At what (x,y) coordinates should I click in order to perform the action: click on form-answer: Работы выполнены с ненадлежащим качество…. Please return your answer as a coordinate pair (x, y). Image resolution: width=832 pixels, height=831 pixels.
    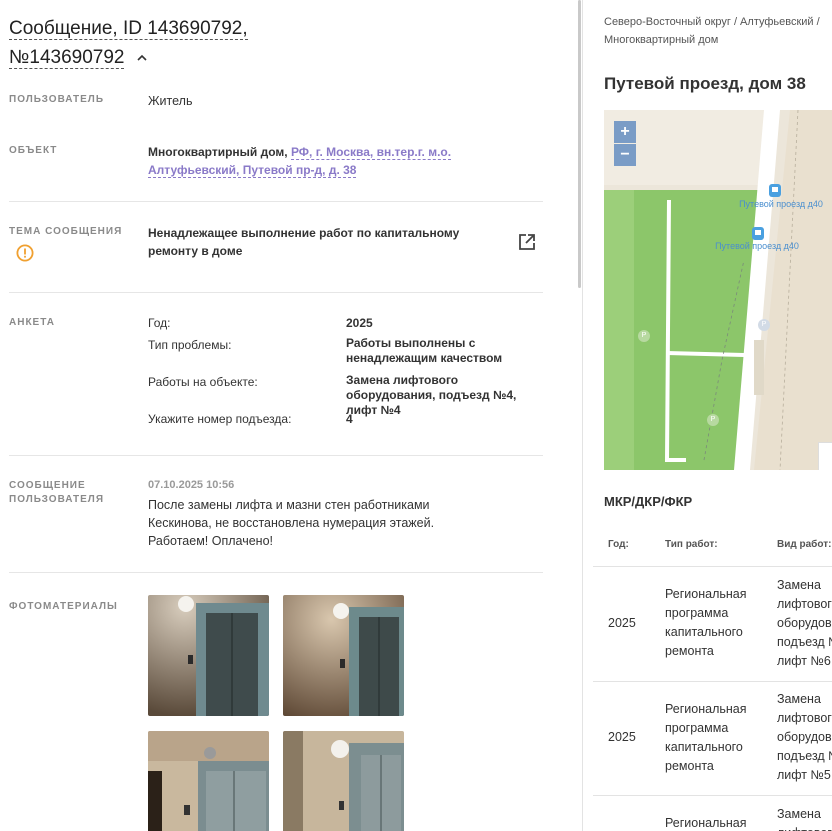
    Looking at the image, I should click on (424, 350).